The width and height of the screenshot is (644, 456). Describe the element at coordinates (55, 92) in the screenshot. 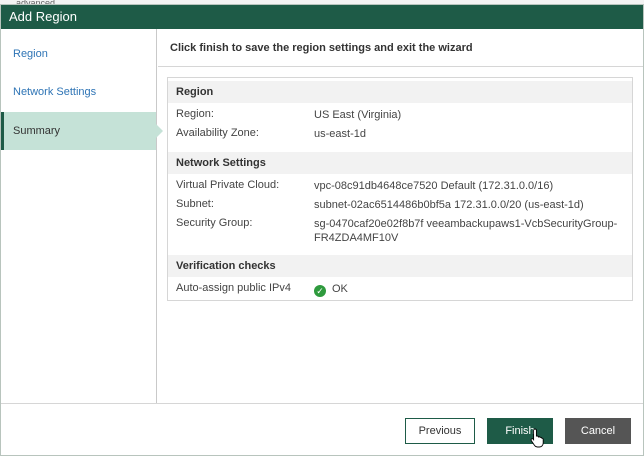

I see `sidebar-item-label: Network Settings` at that location.